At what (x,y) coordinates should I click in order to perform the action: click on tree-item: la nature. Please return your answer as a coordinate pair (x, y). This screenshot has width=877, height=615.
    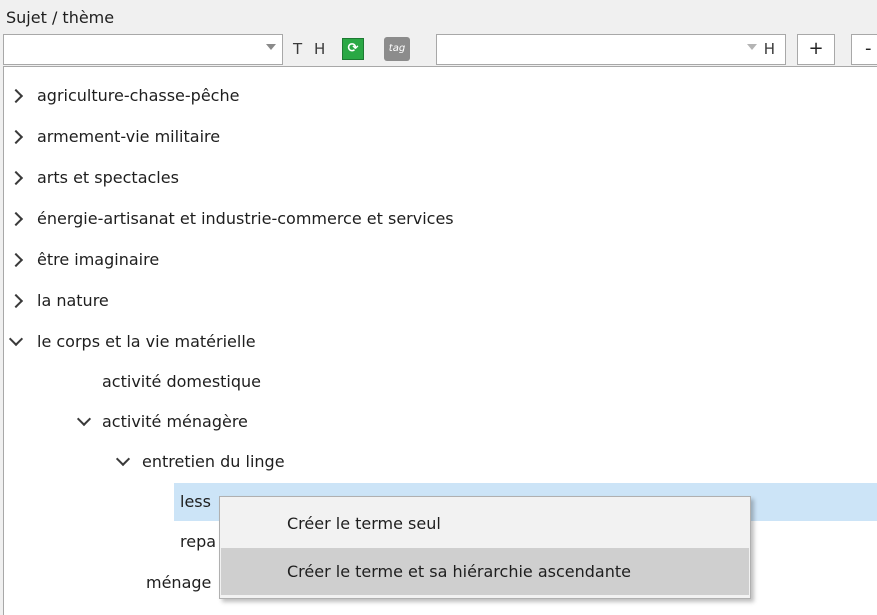
    Looking at the image, I should click on (58, 301).